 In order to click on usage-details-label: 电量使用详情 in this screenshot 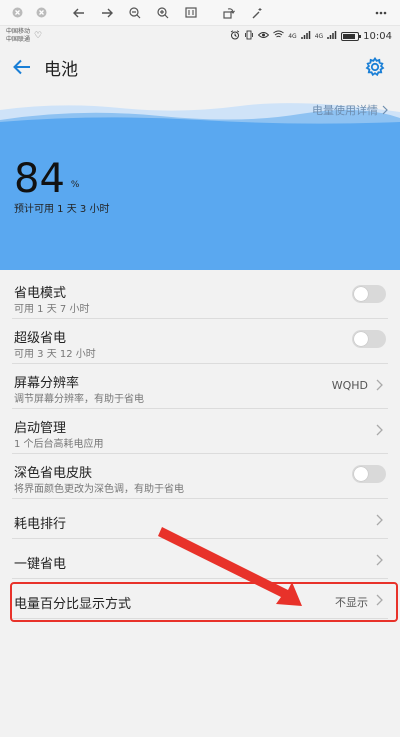, I will do `click(345, 110)`.